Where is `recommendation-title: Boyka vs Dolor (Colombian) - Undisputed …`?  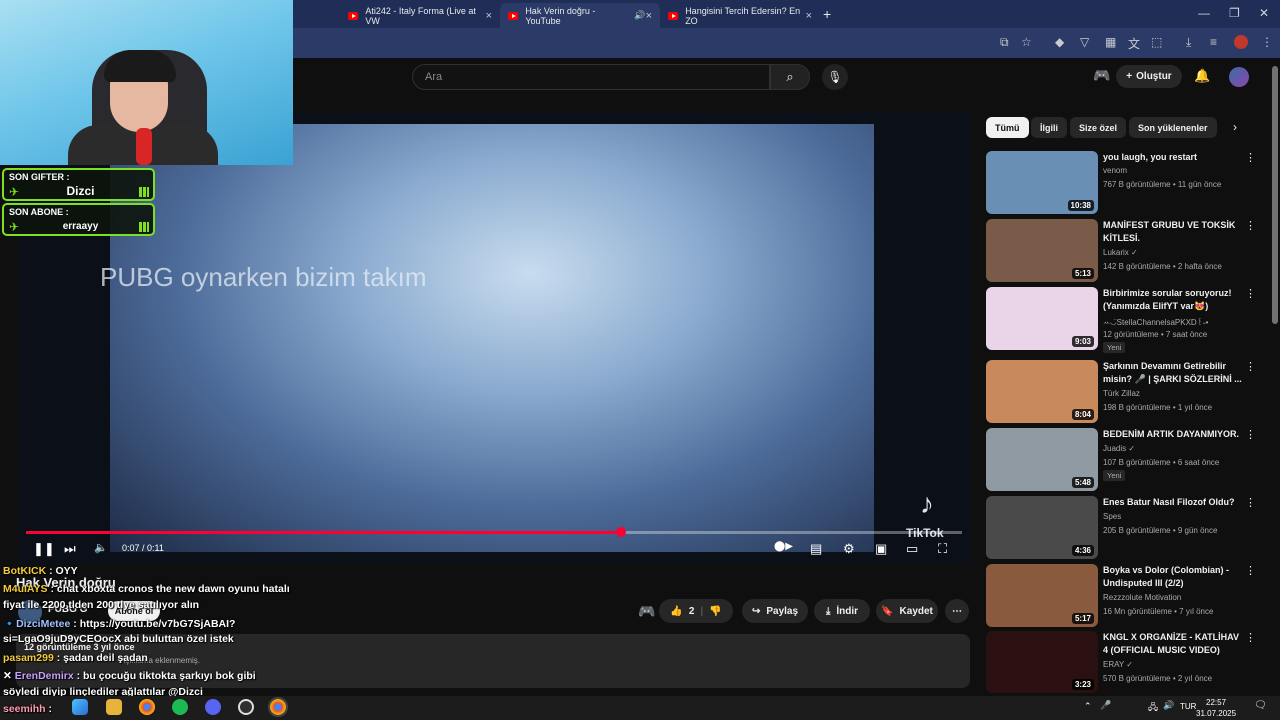 recommendation-title: Boyka vs Dolor (Colombian) - Undisputed … is located at coordinates (1173, 577).